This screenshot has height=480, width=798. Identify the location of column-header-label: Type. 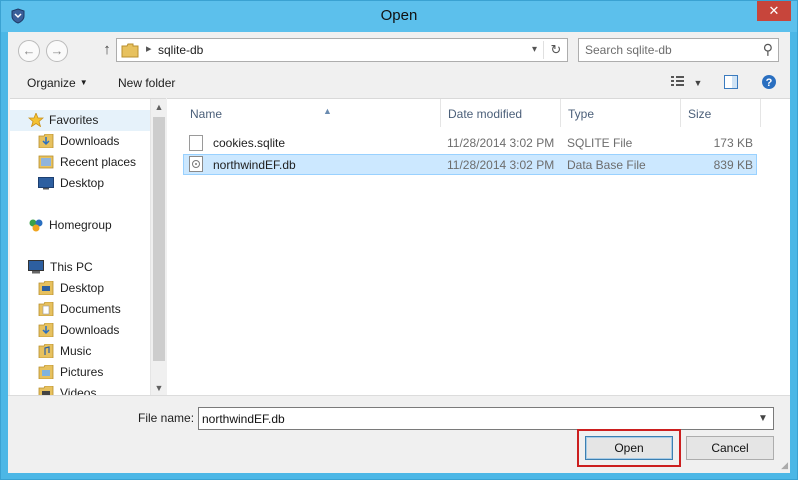
(581, 114).